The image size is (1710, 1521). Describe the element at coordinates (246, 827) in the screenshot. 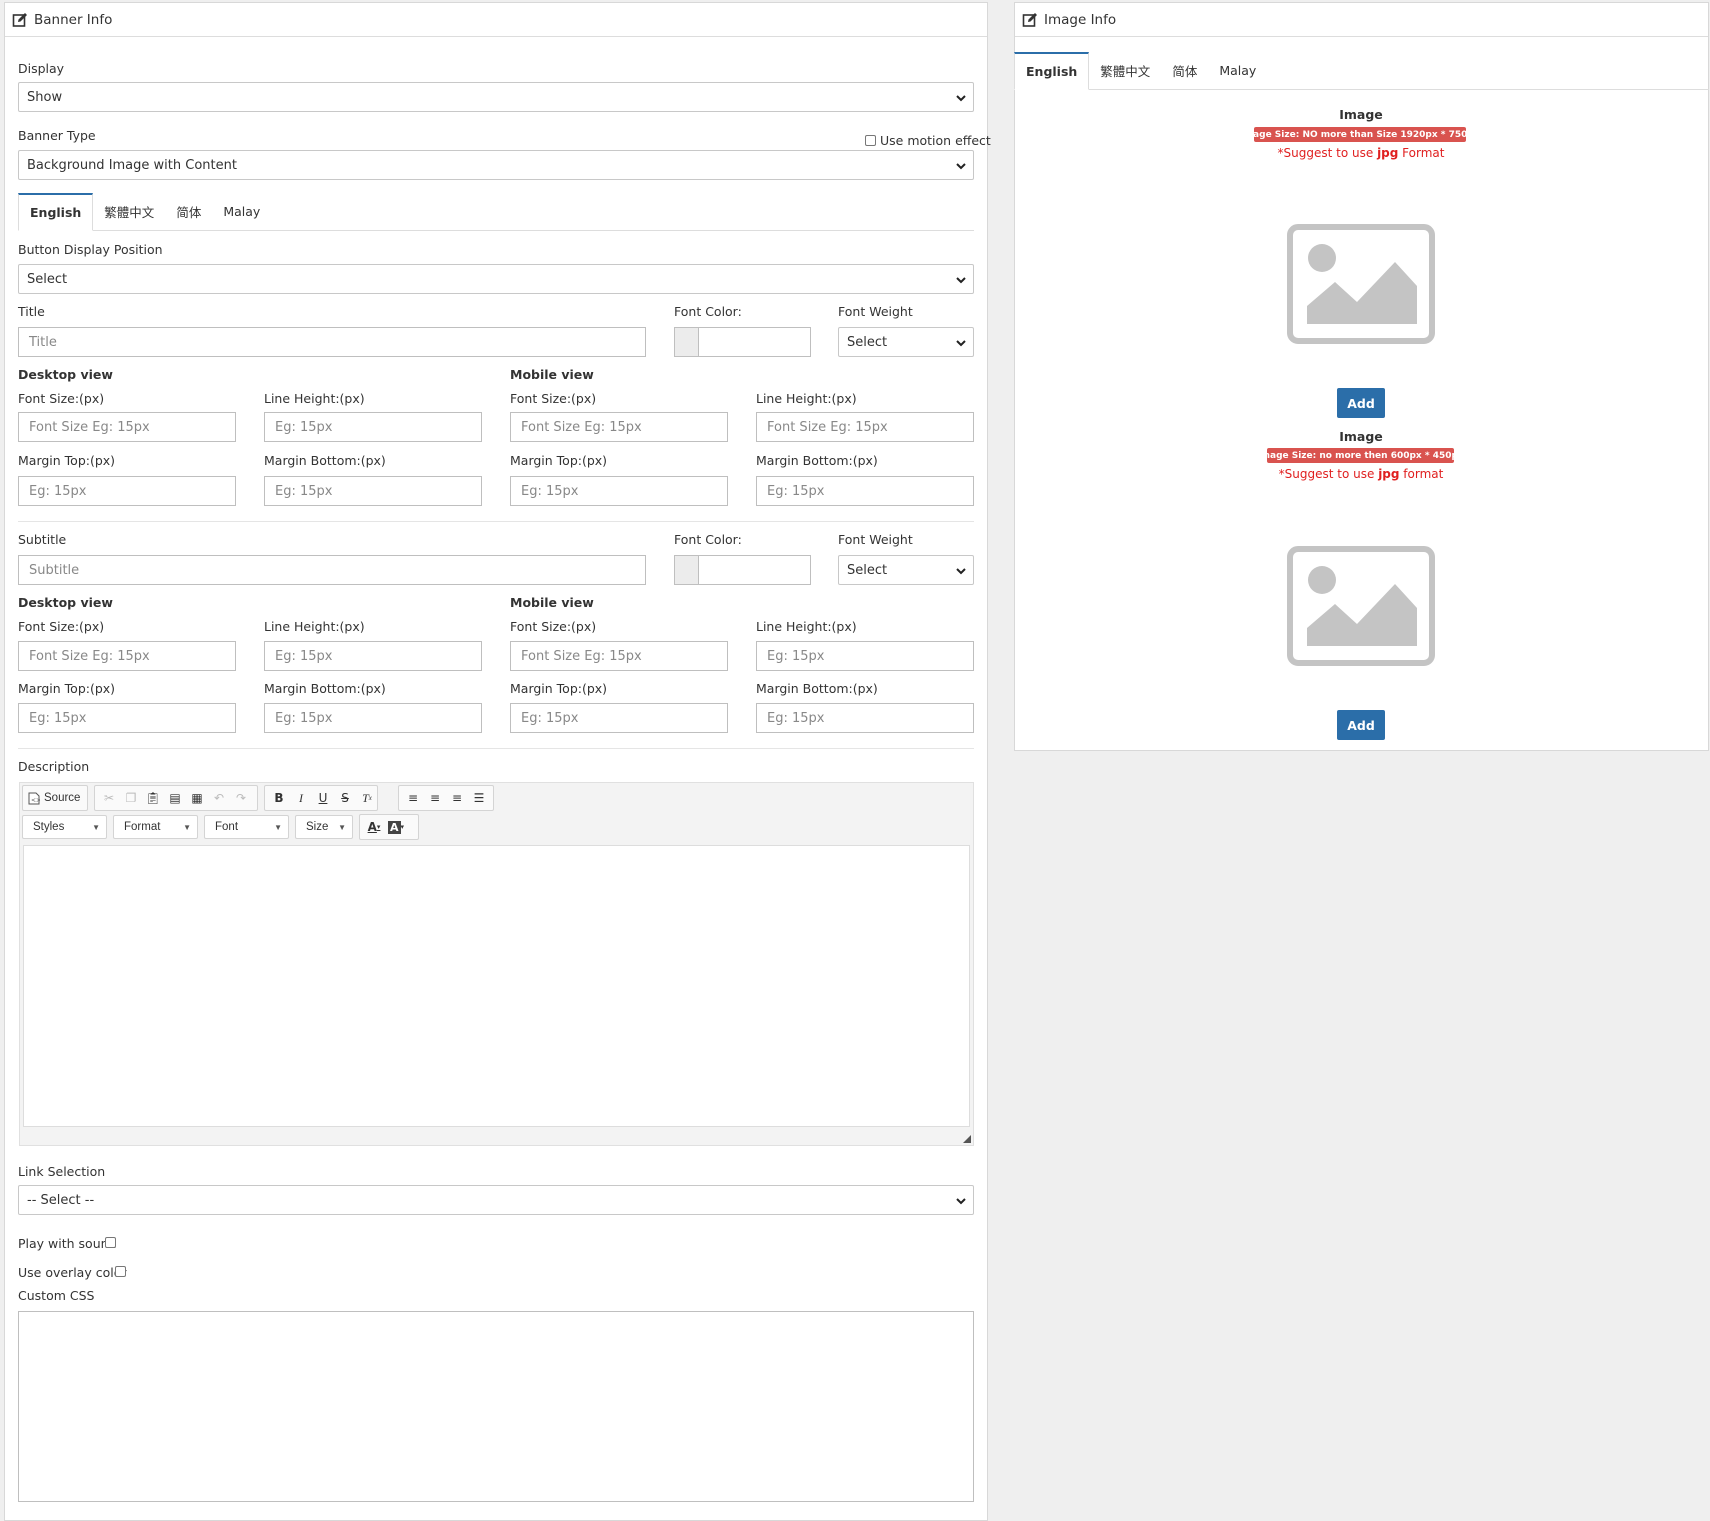

I see `font-dropdown: Font ▼` at that location.